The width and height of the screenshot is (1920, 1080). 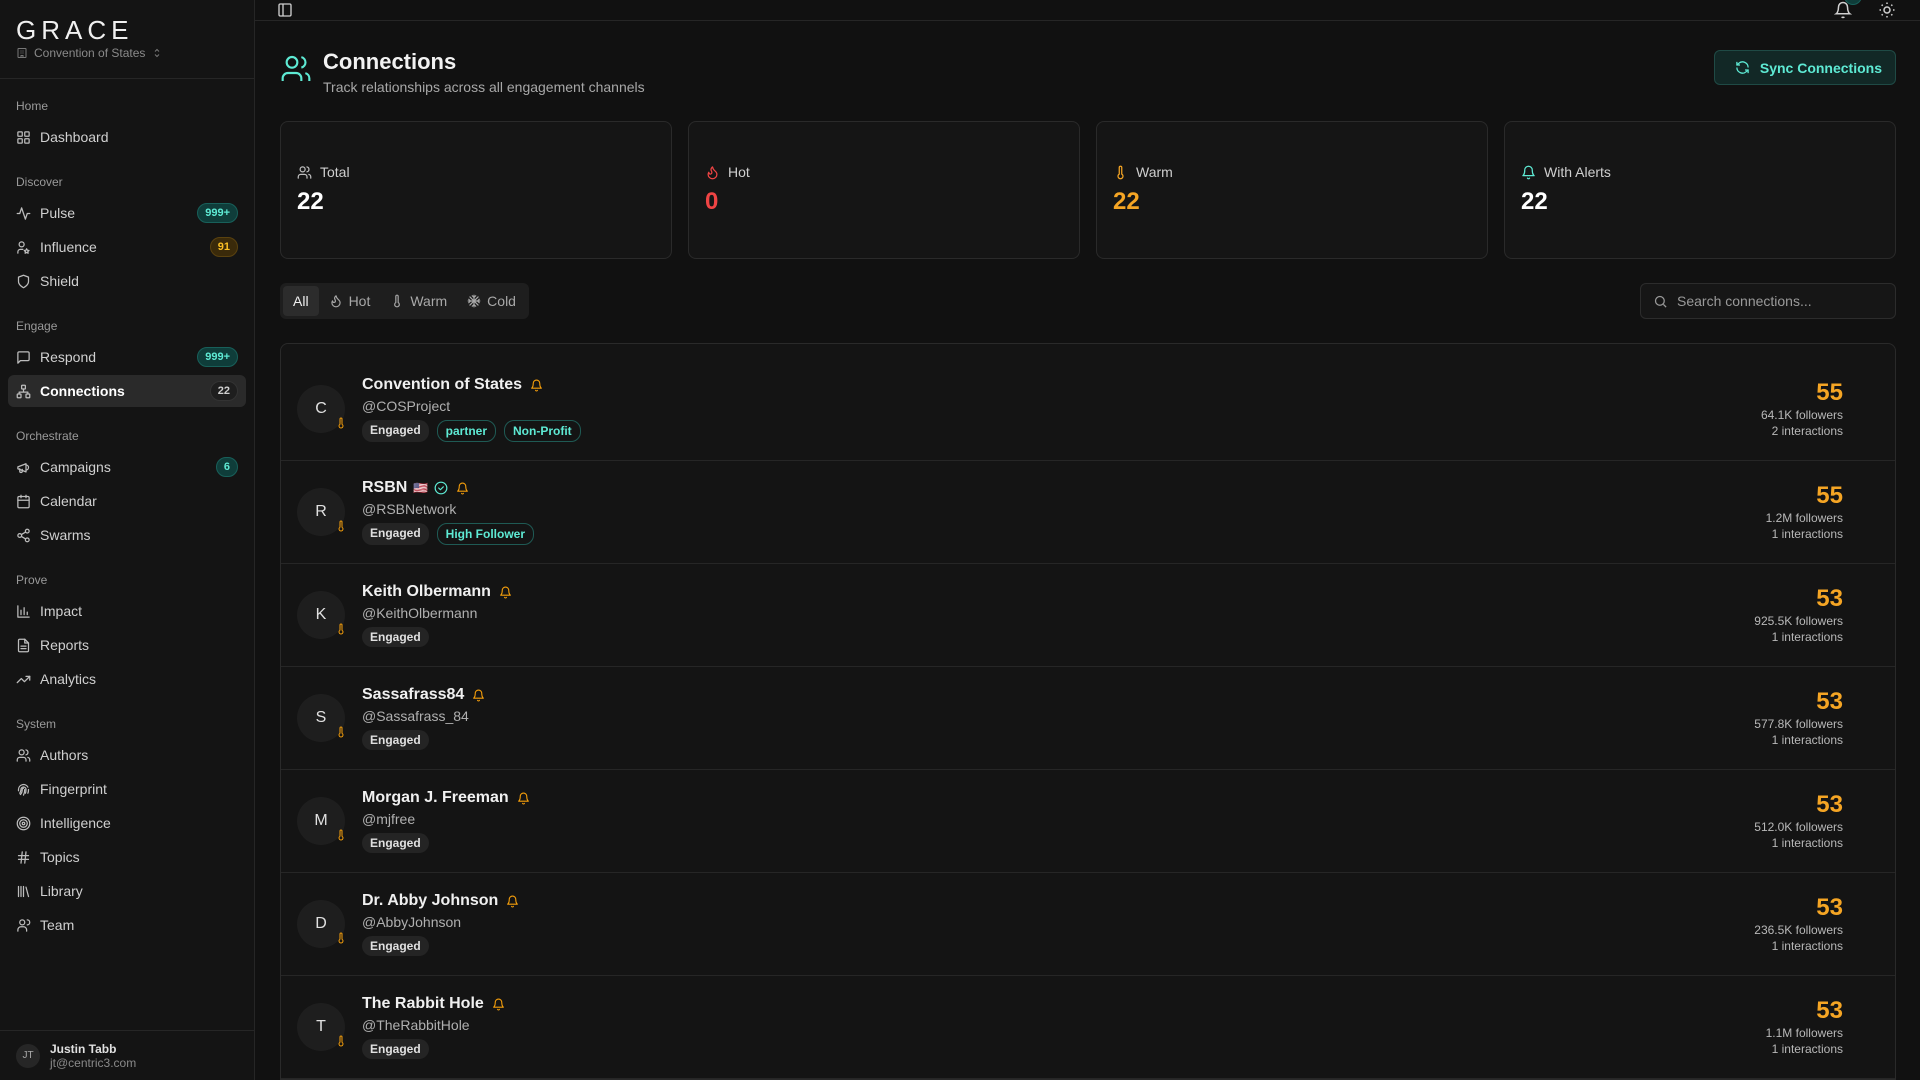 What do you see at coordinates (127, 857) in the screenshot?
I see `sidebar-item-topics: Topics` at bounding box center [127, 857].